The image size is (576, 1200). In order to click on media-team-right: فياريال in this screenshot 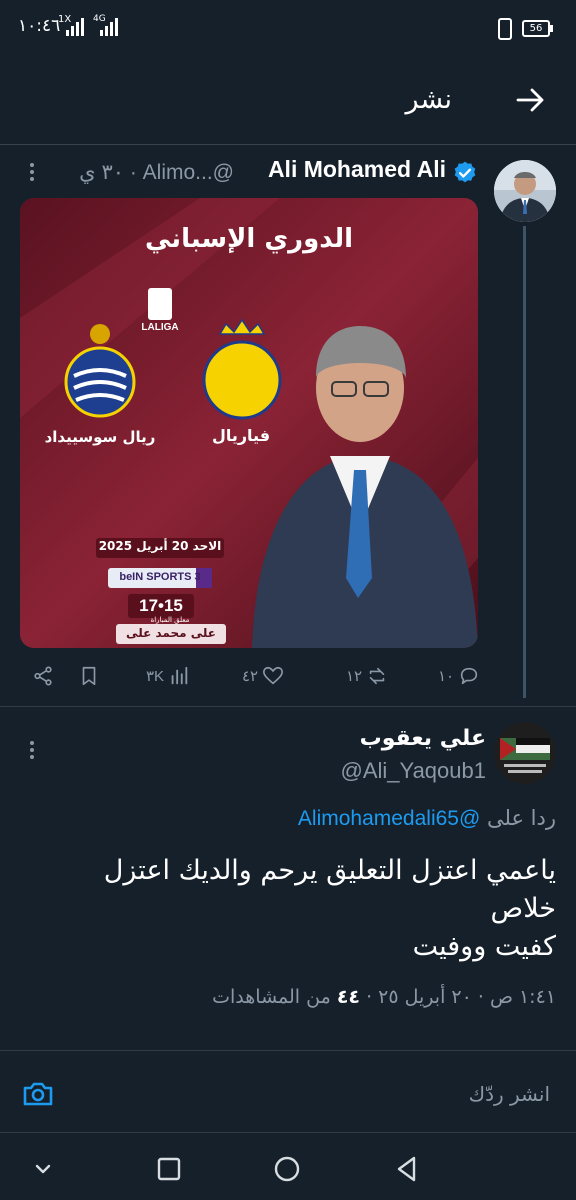, I will do `click(241, 435)`.